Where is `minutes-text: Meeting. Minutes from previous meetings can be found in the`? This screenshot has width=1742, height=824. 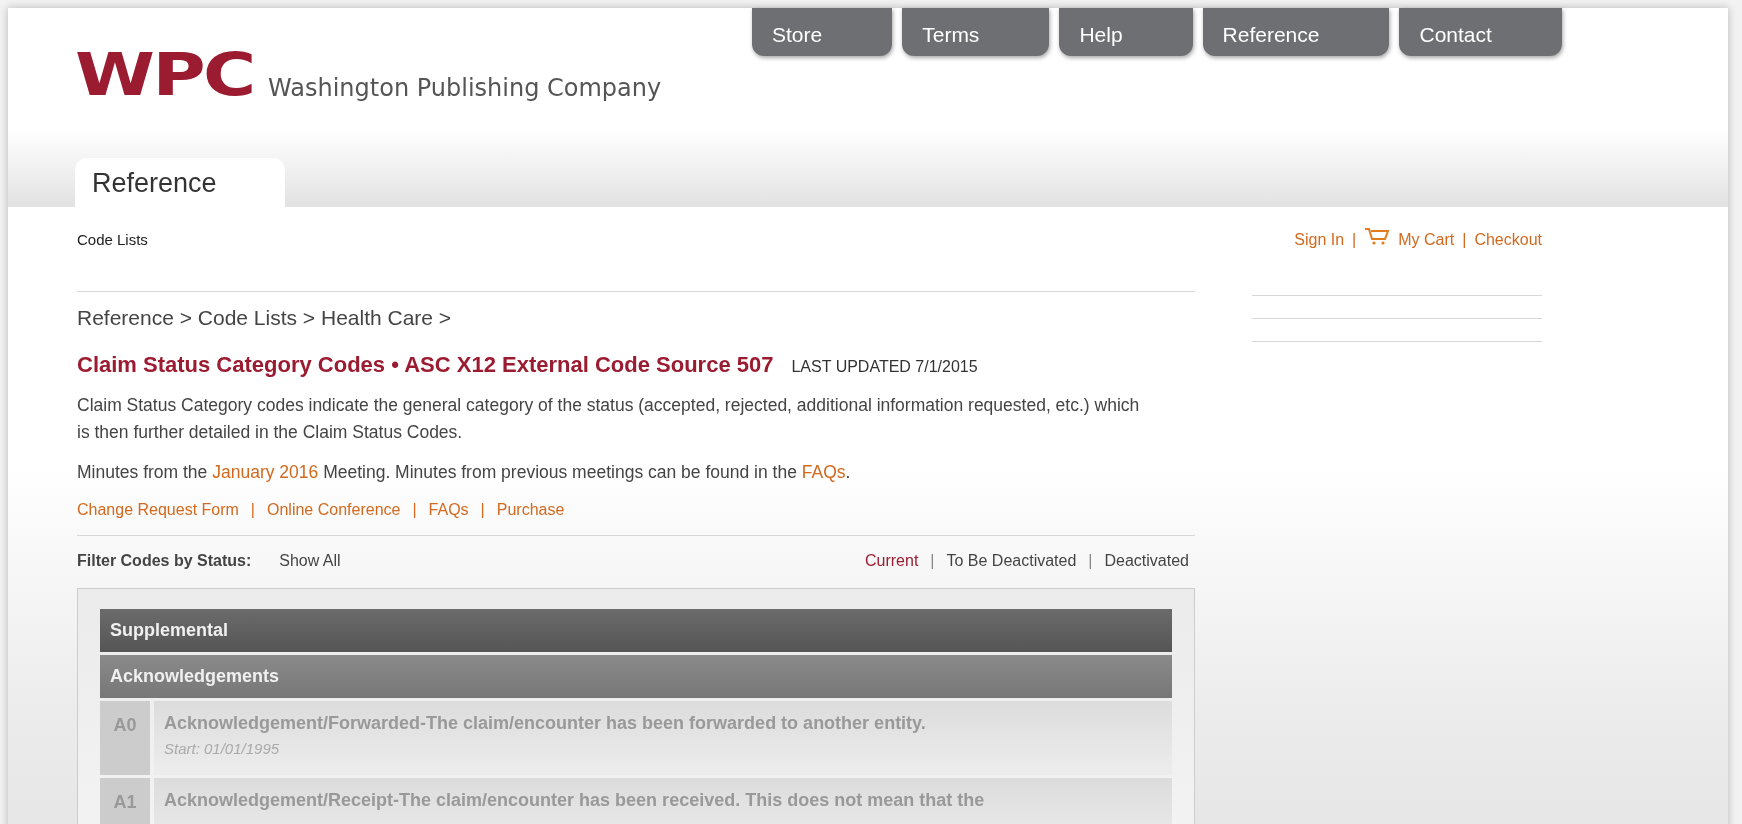 minutes-text: Meeting. Minutes from previous meetings can be found in the is located at coordinates (560, 472).